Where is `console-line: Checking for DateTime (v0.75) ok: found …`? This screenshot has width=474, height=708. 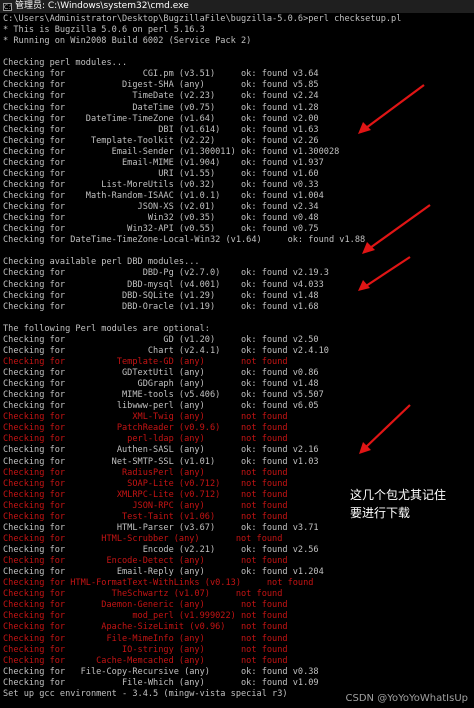 console-line: Checking for DateTime (v0.75) ok: found … is located at coordinates (161, 107).